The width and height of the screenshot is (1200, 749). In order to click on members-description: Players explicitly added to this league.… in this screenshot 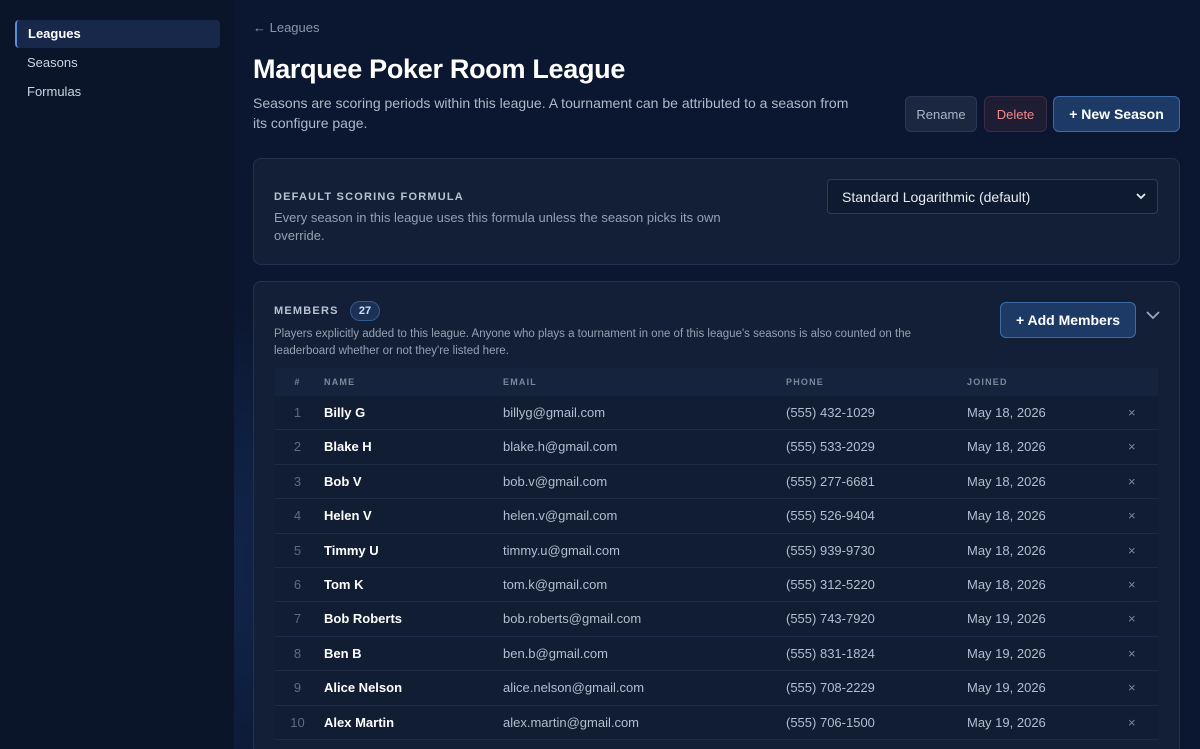, I will do `click(593, 342)`.